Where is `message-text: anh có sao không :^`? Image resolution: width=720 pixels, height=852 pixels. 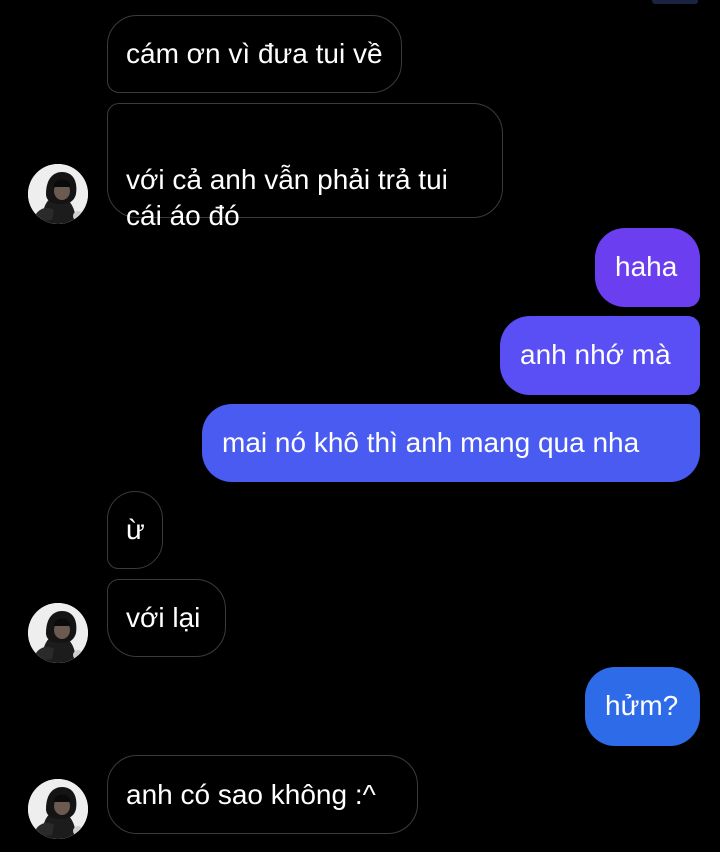
message-text: anh có sao không :^ is located at coordinates (251, 794).